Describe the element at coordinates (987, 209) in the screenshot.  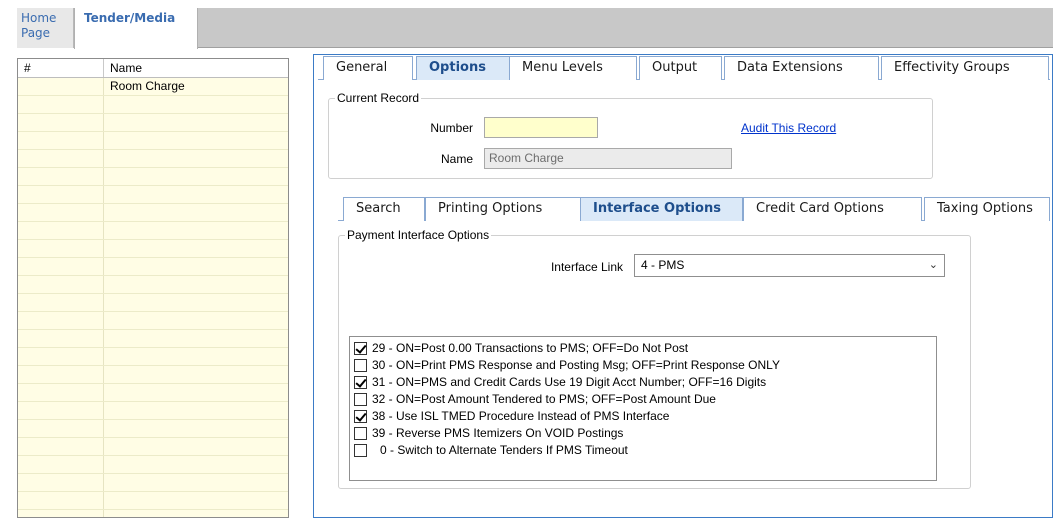
I see `tab-taxing-options: Taxing Options` at that location.